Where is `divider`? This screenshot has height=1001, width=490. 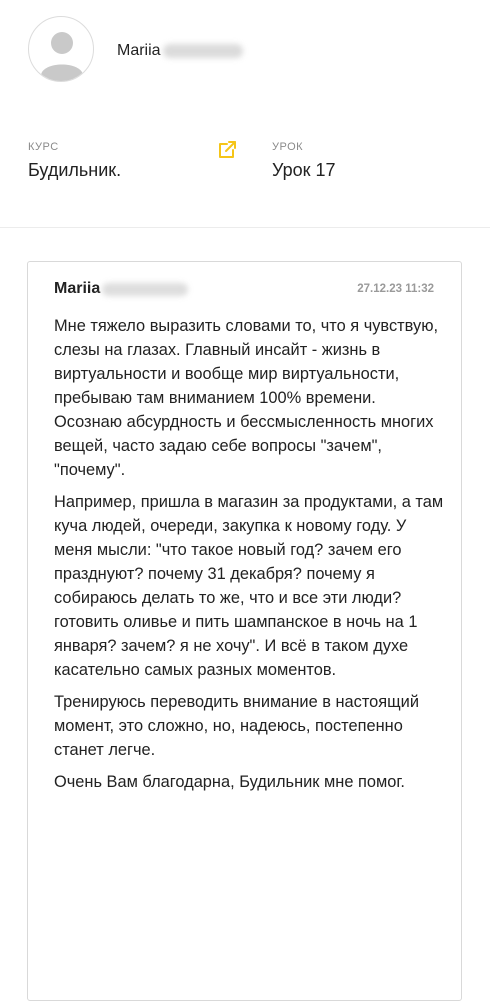 divider is located at coordinates (245, 227).